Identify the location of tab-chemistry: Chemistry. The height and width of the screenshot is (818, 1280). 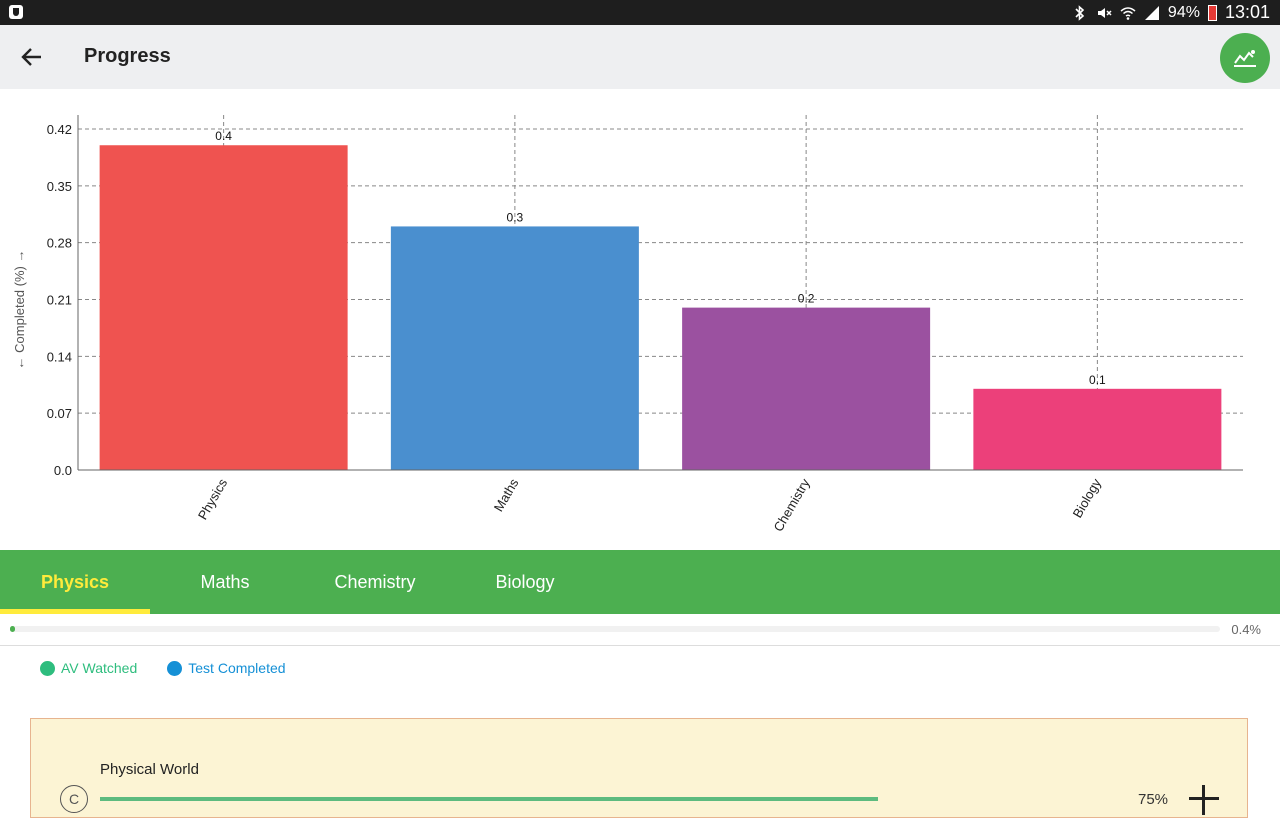
(375, 582).